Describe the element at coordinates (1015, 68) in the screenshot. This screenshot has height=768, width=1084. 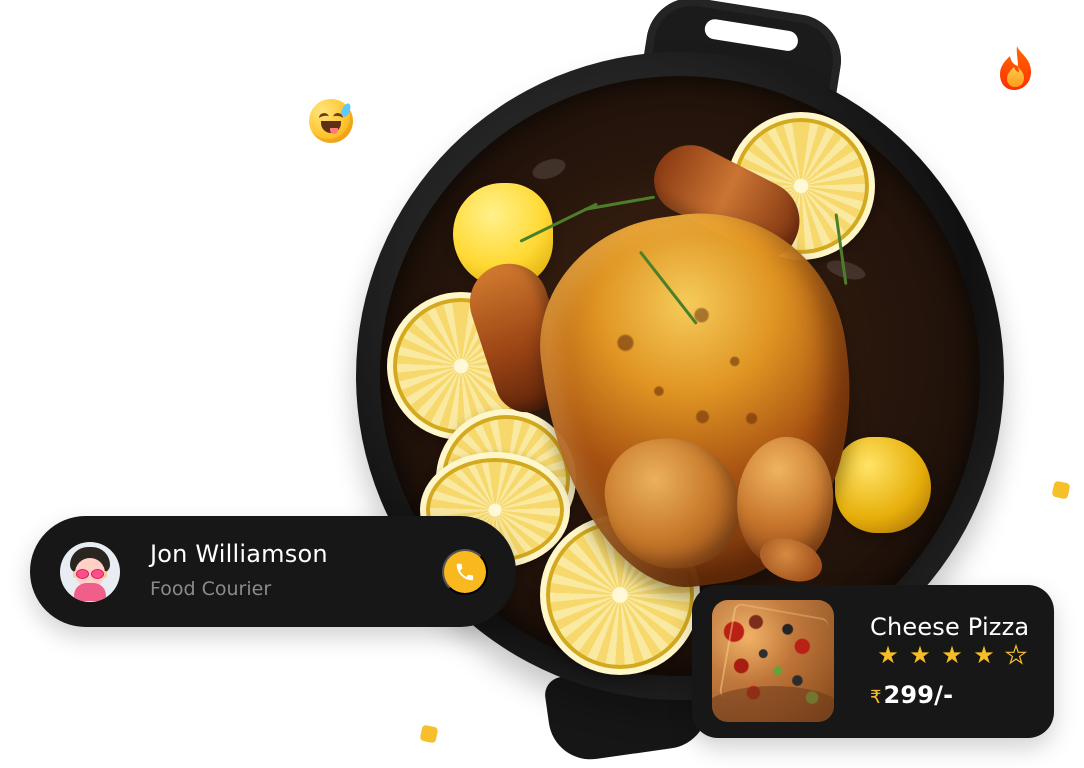
I see `fire-icon` at that location.